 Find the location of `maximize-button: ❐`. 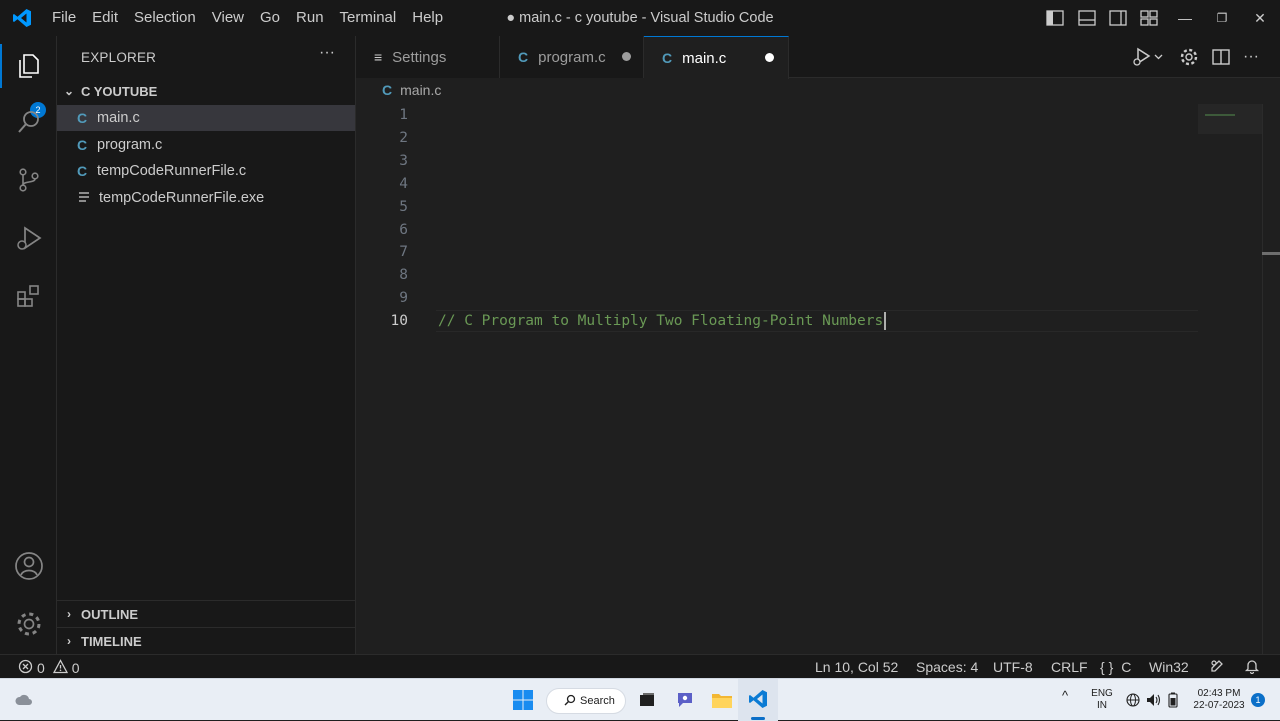

maximize-button: ❐ is located at coordinates (1222, 18).